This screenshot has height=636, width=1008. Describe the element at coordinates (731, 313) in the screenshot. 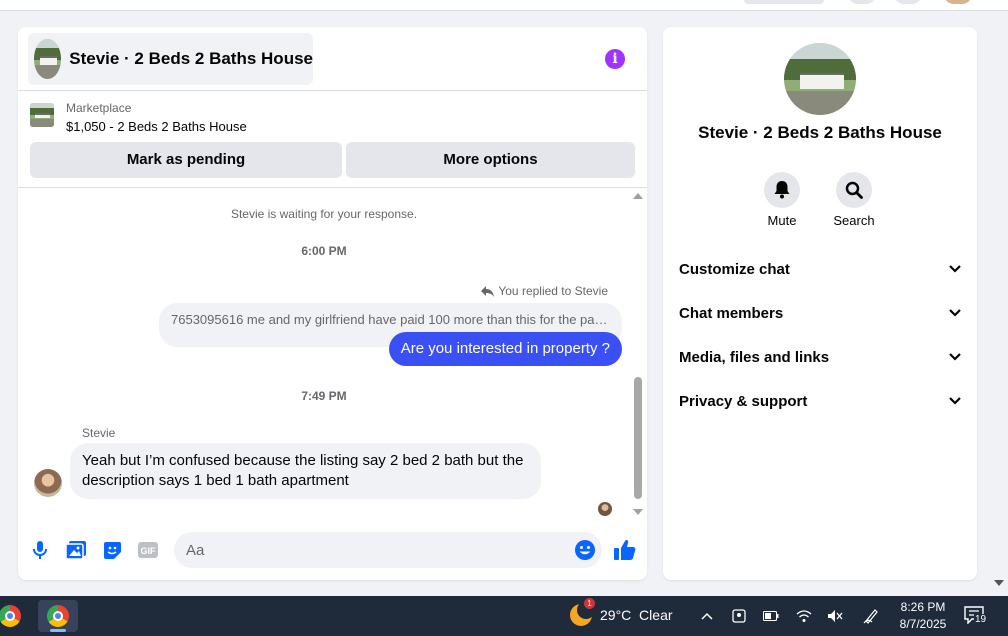

I see `section-label: Chat members` at that location.